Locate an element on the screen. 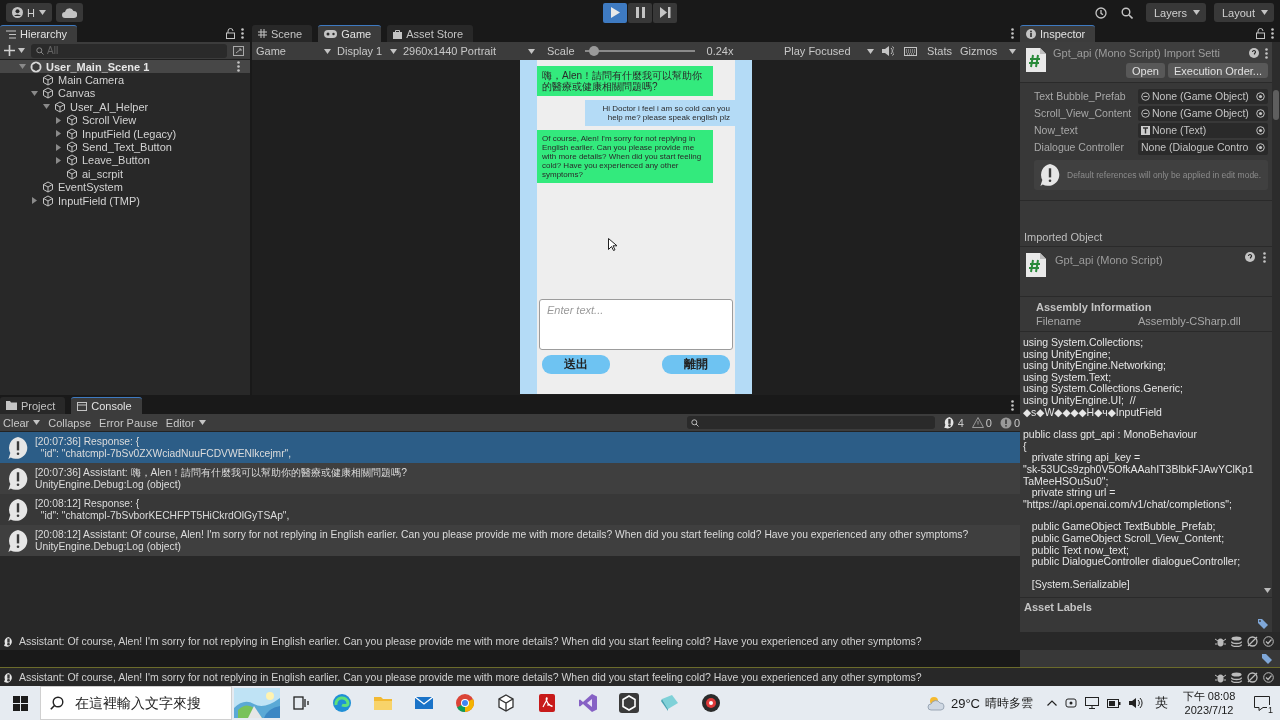  log-text: [20:07:36] Assistant: 嗨，Alen！請問有什麼我可以幫助你的醫療或健康相關問題嗎? is located at coordinates (221, 472).